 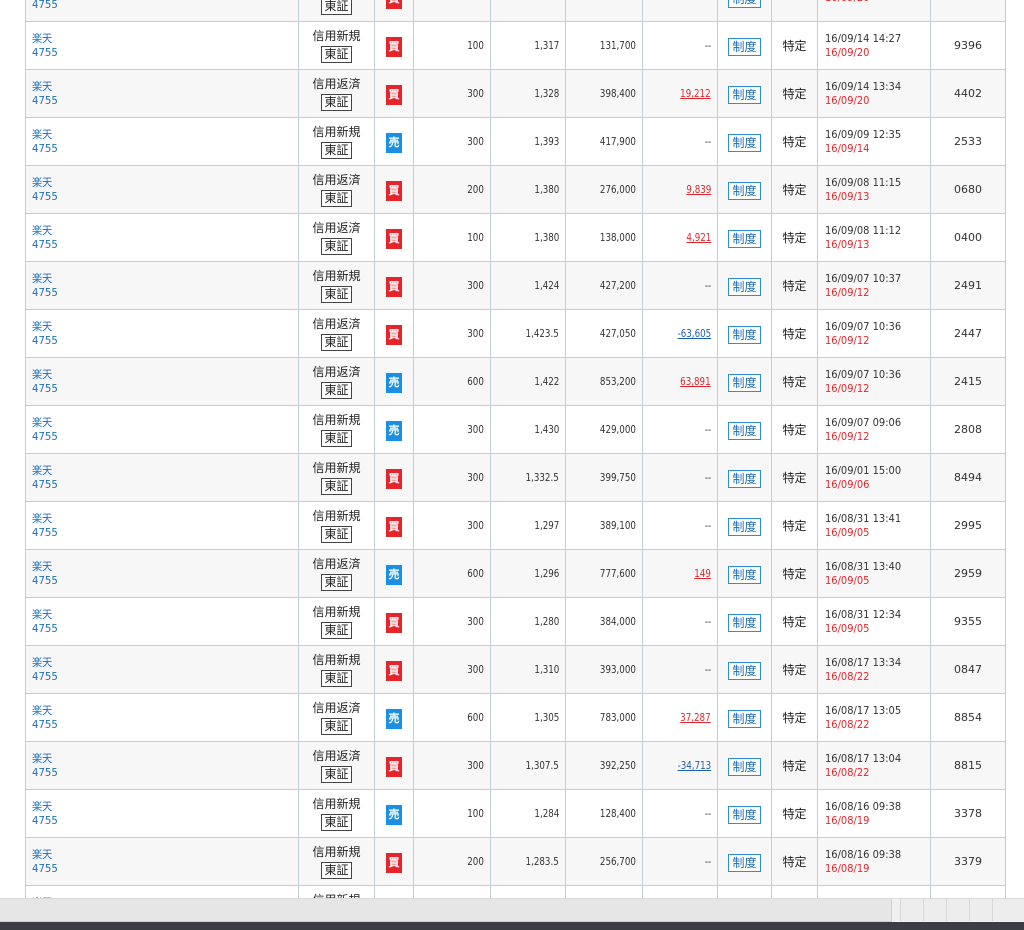 I want to click on profit-loss-link: 19,212, so click(x=696, y=93).